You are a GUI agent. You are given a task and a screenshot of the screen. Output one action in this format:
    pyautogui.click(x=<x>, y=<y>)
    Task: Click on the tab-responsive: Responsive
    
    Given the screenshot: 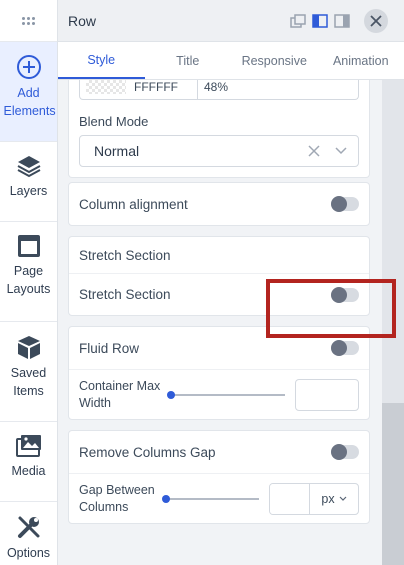 What is the action you would take?
    pyautogui.click(x=274, y=60)
    